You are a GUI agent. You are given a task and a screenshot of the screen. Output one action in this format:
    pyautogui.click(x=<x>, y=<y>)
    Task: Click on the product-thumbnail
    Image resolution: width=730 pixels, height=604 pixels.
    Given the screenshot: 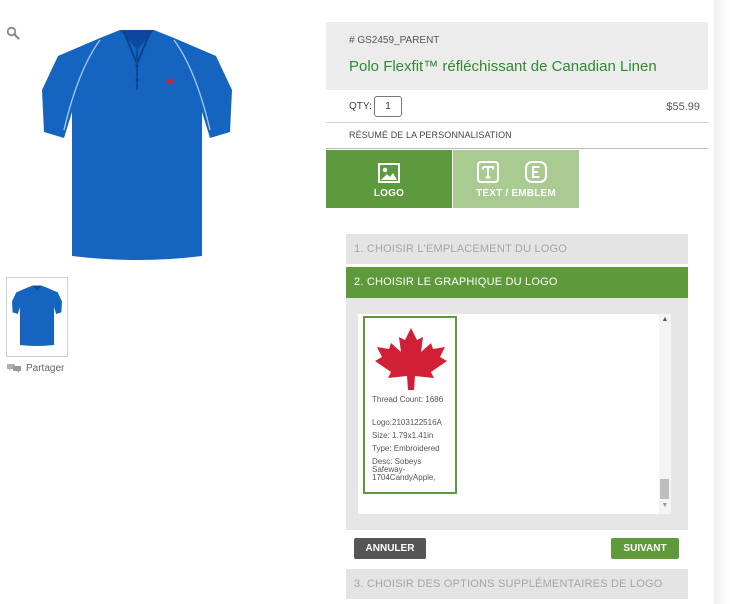 What is the action you would take?
    pyautogui.click(x=37, y=317)
    